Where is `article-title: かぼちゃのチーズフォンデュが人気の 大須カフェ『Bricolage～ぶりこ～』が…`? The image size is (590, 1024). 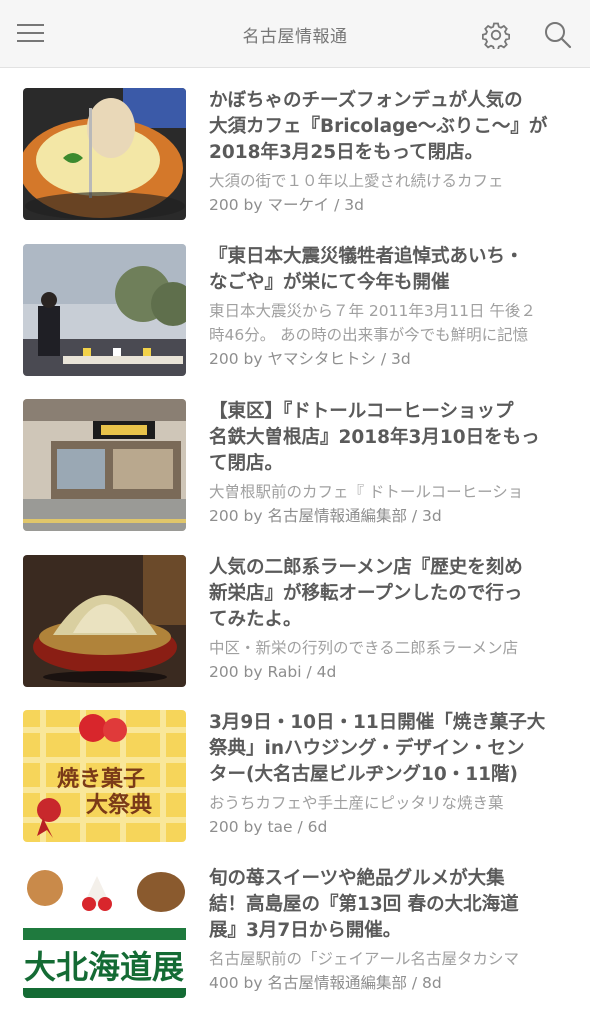 article-title: かぼちゃのチーズフォンデュが人気の 大須カフェ『Bricolage～ぶりこ～』が… is located at coordinates (395, 127).